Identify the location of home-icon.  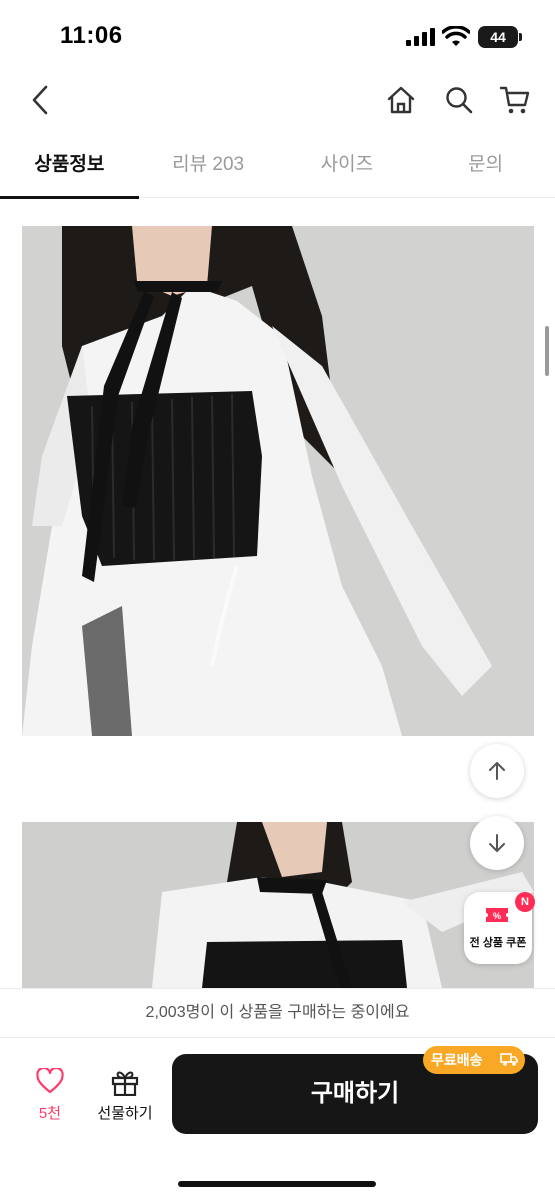
(401, 100).